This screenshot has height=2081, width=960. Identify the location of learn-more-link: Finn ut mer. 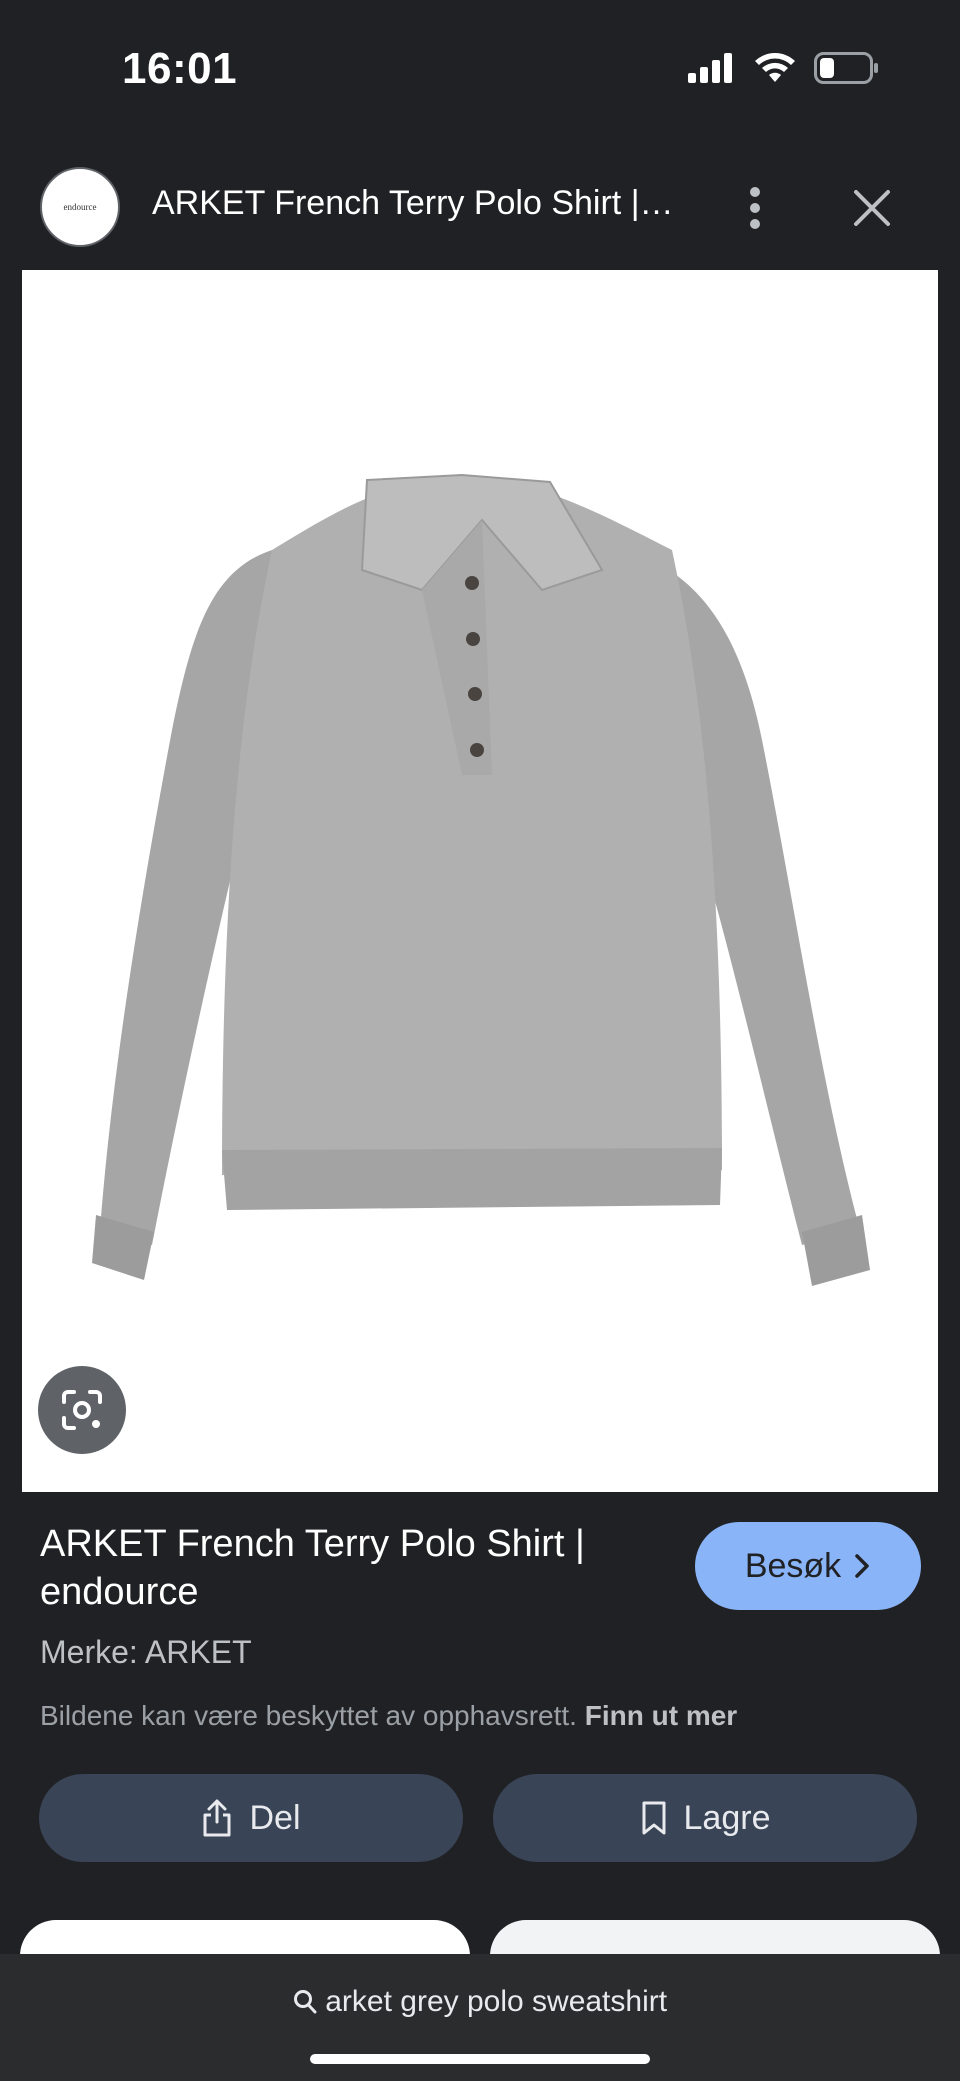
(661, 1715).